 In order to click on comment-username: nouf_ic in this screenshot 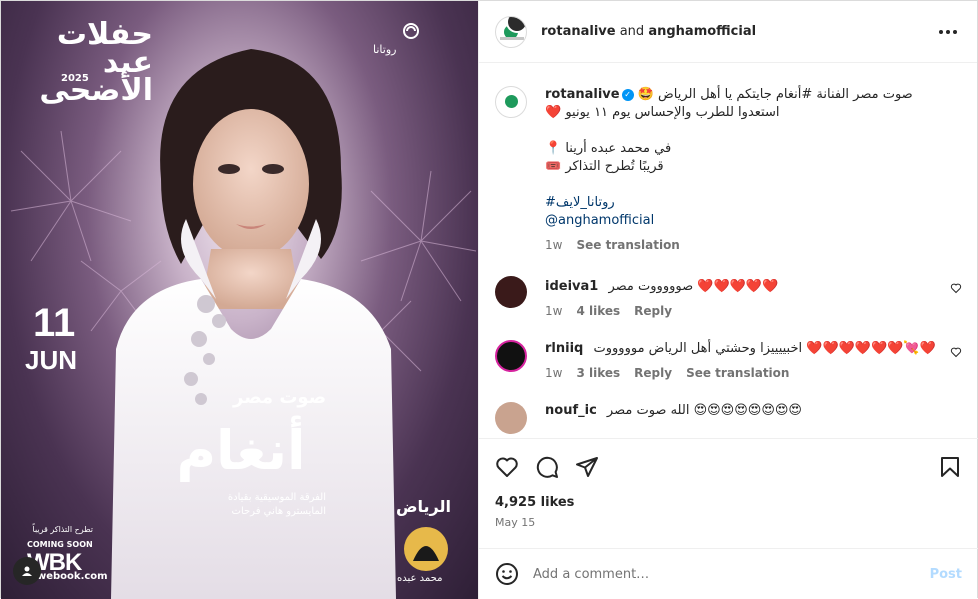, I will do `click(571, 410)`.